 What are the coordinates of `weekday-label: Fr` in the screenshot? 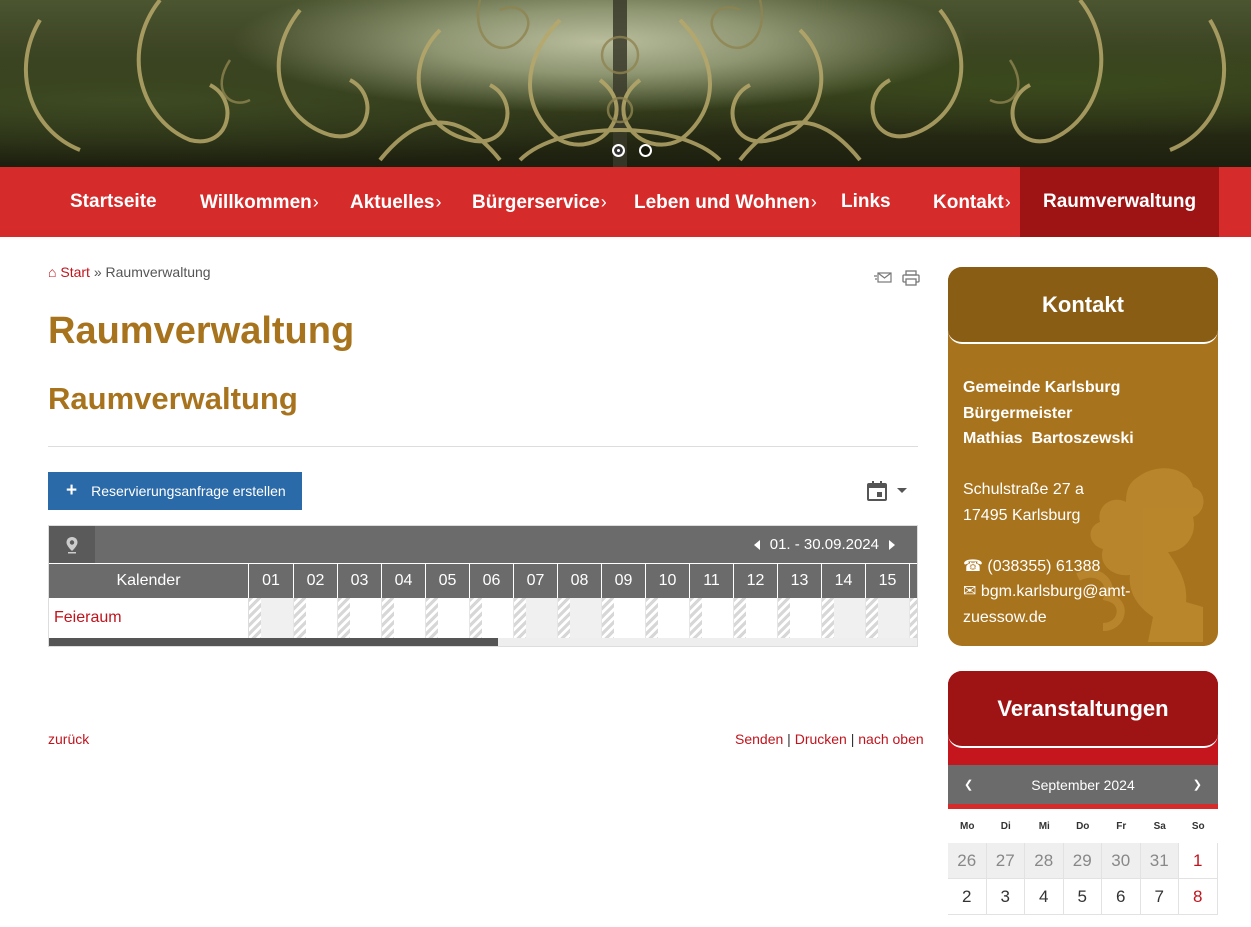 It's located at (1121, 826).